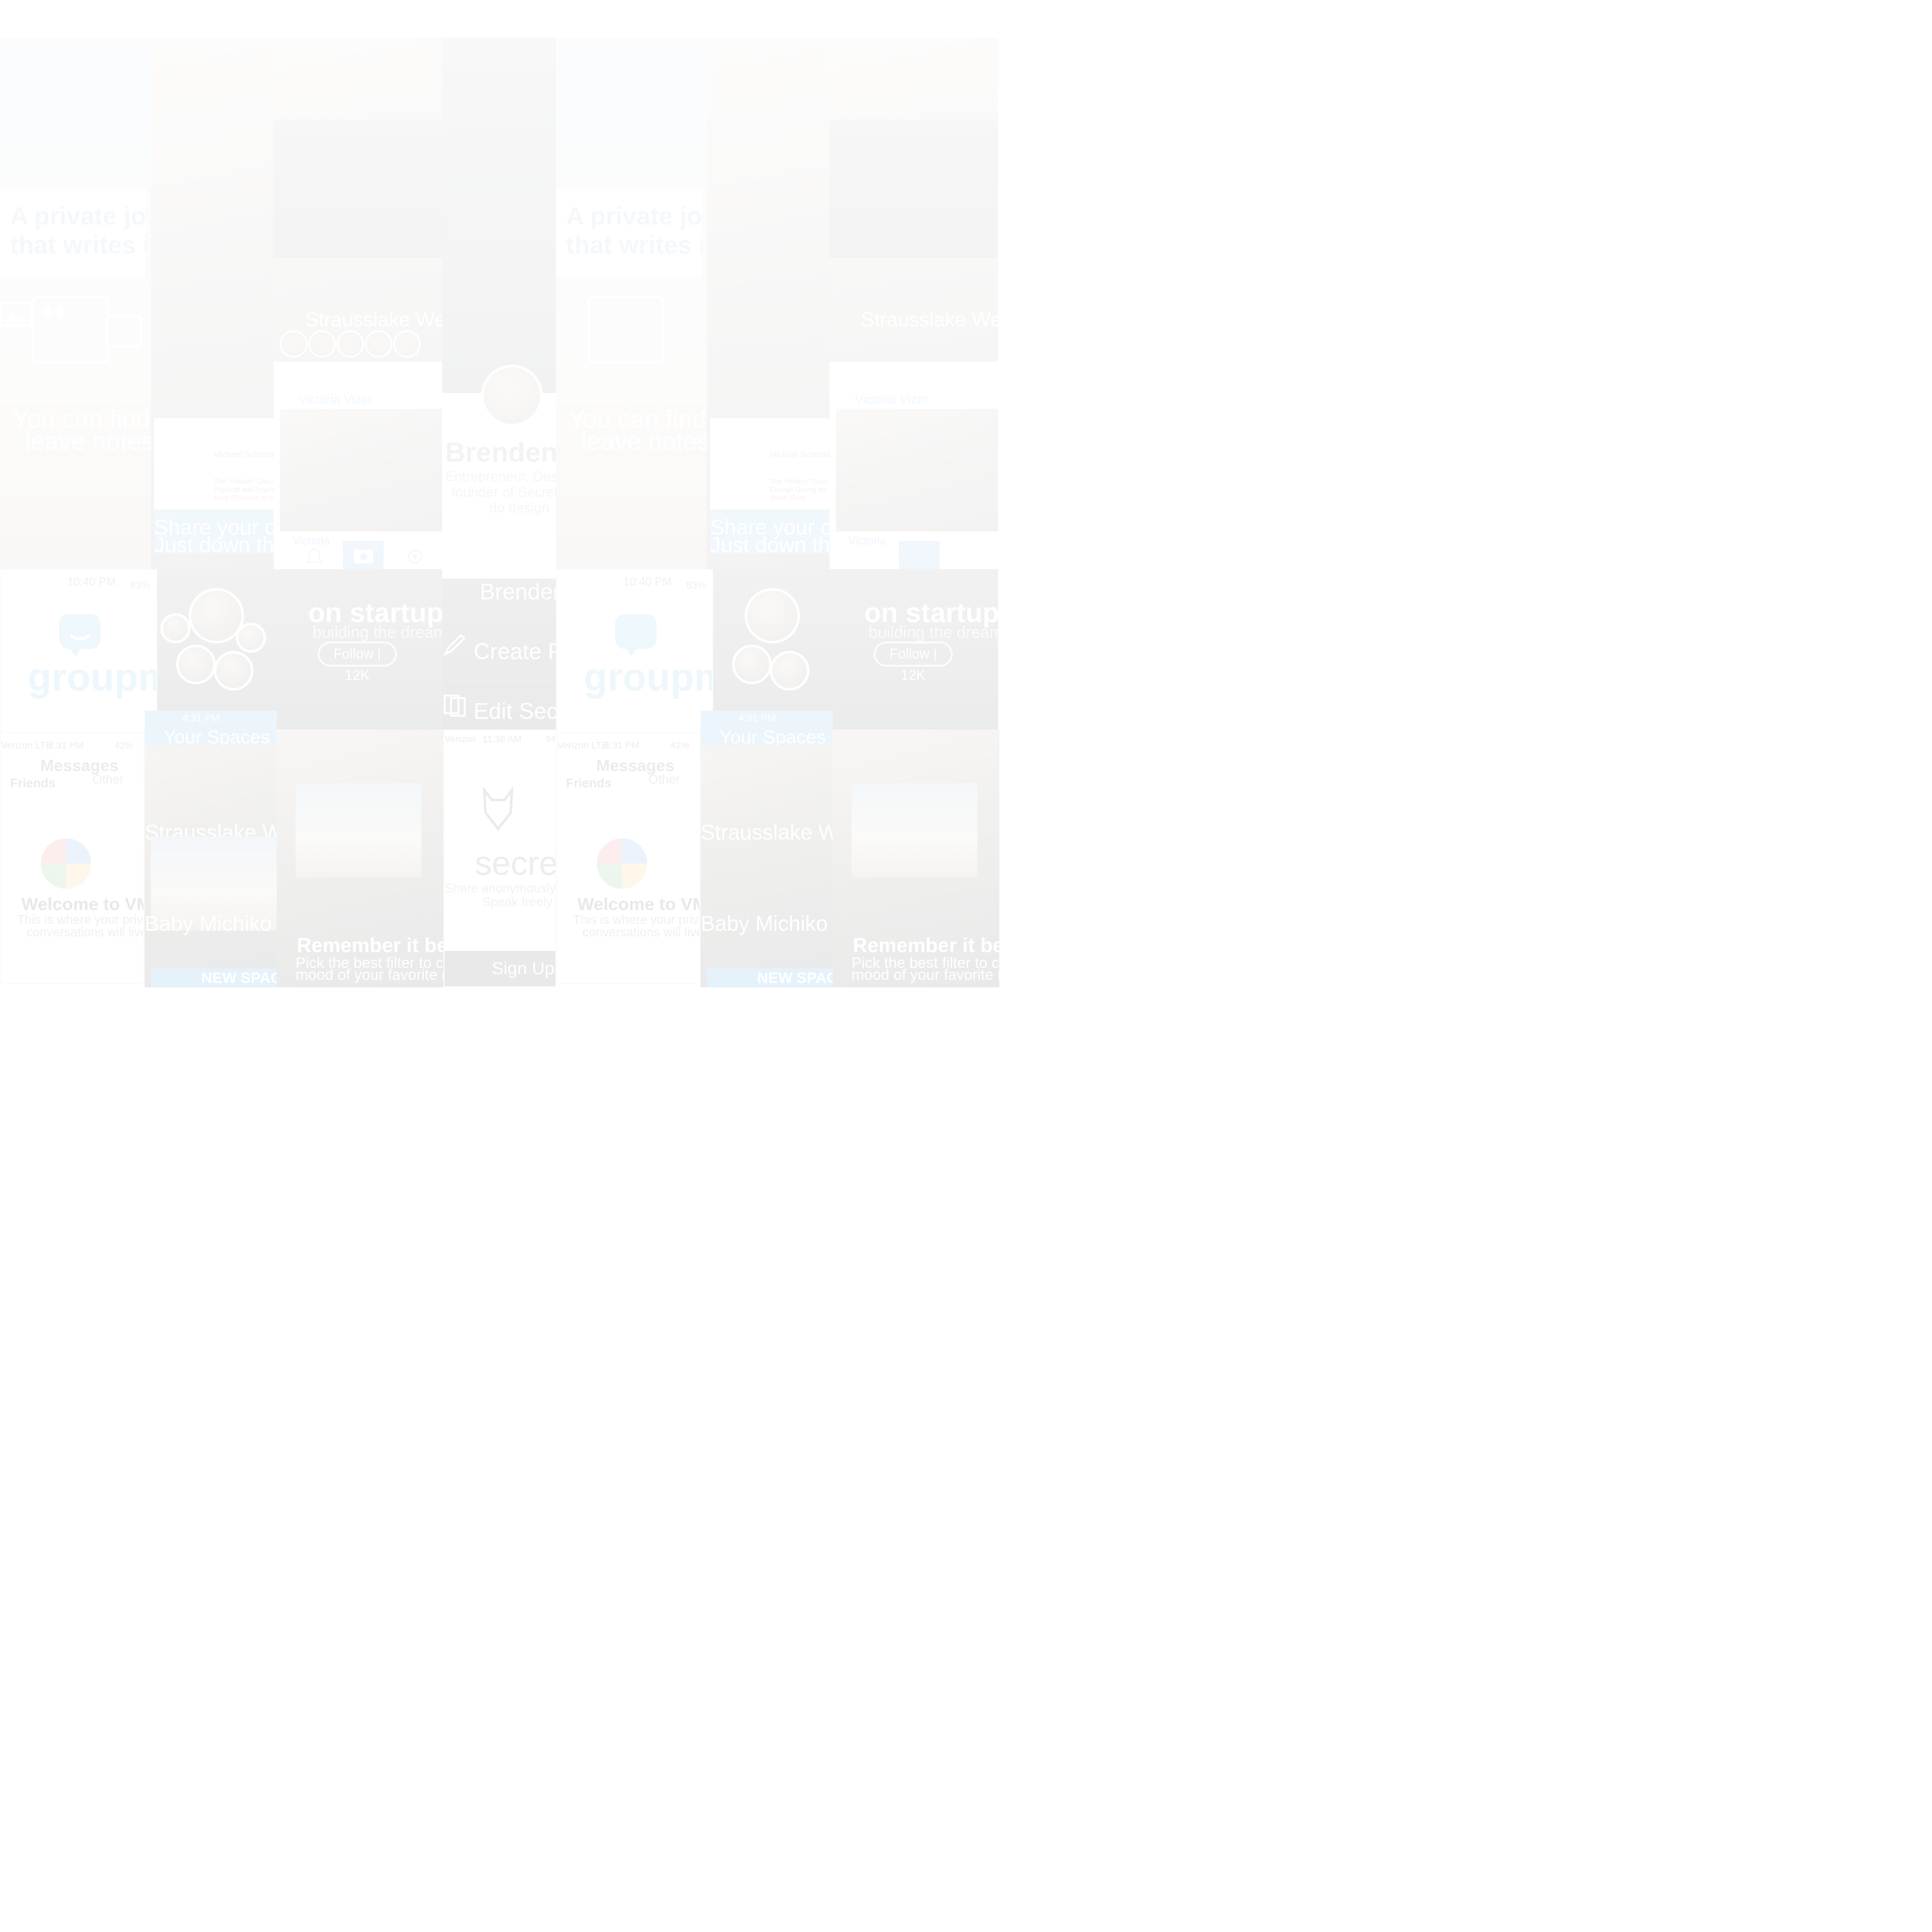  I want to click on fox-icon, so click(498, 809).